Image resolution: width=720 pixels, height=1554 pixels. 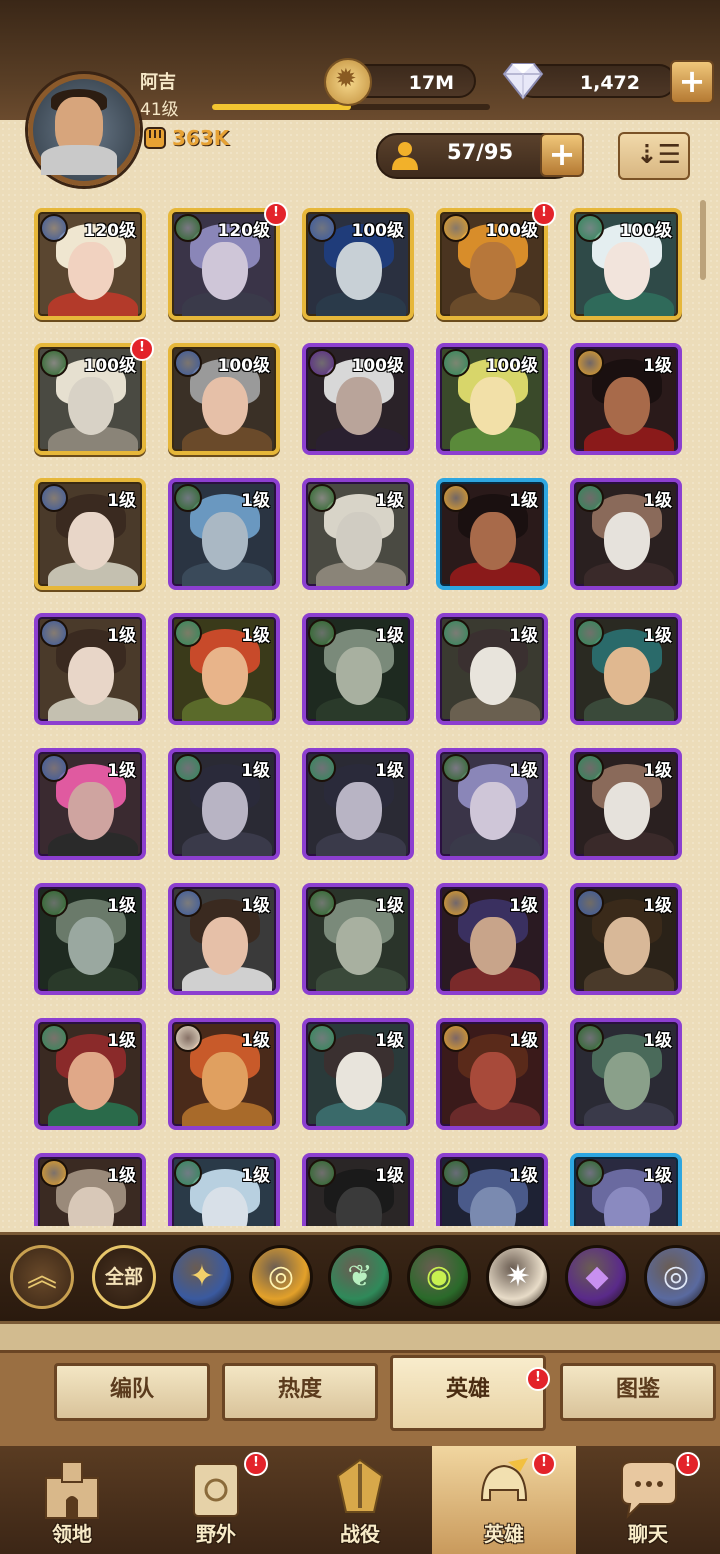 I want to click on helmet-icon, so click(x=504, y=1479).